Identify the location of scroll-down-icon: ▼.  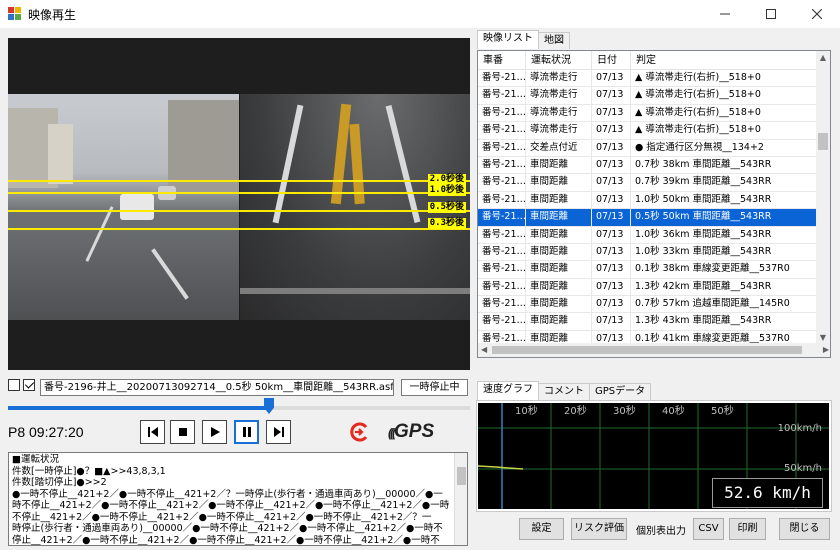
(823, 338).